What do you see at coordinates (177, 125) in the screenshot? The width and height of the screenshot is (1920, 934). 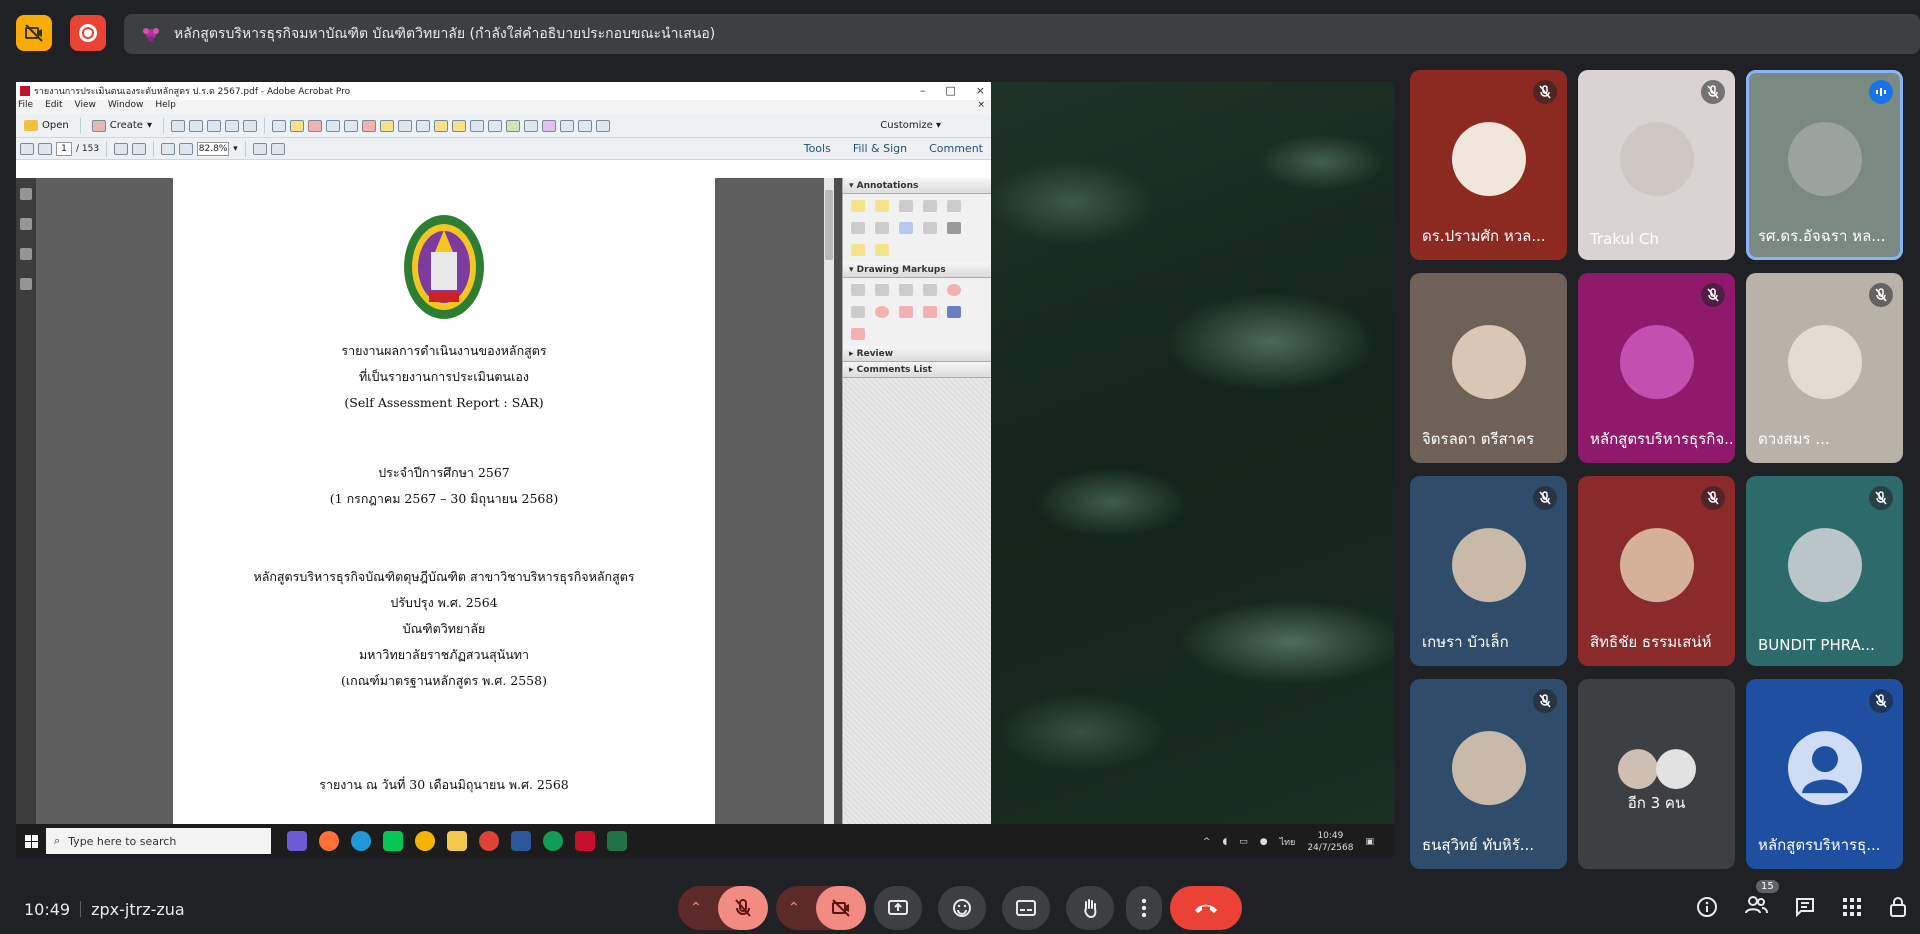 I see `save-icon` at bounding box center [177, 125].